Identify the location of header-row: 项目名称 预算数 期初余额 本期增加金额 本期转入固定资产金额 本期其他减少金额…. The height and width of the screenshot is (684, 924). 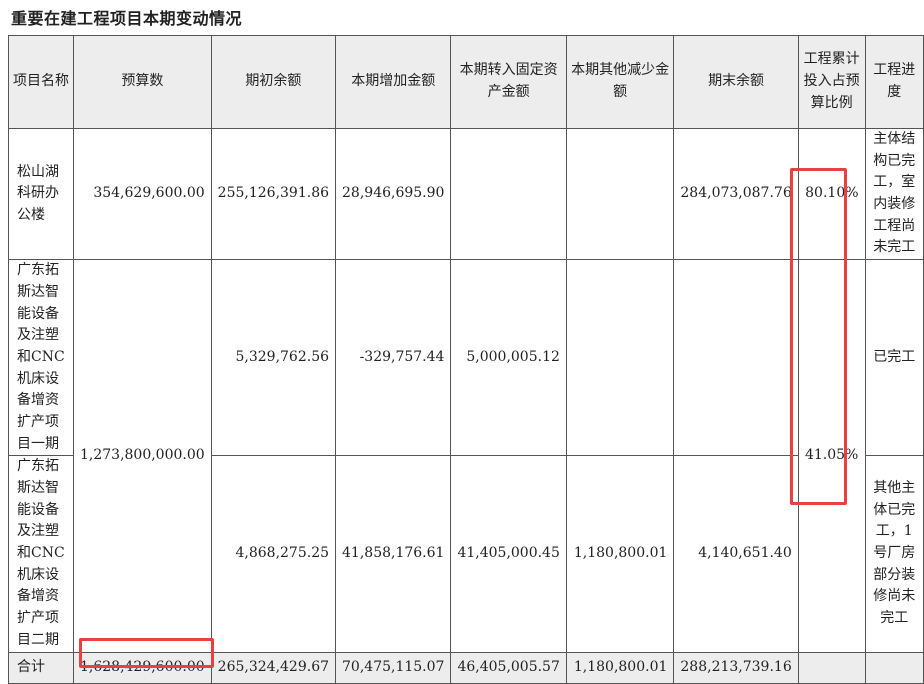
(466, 82).